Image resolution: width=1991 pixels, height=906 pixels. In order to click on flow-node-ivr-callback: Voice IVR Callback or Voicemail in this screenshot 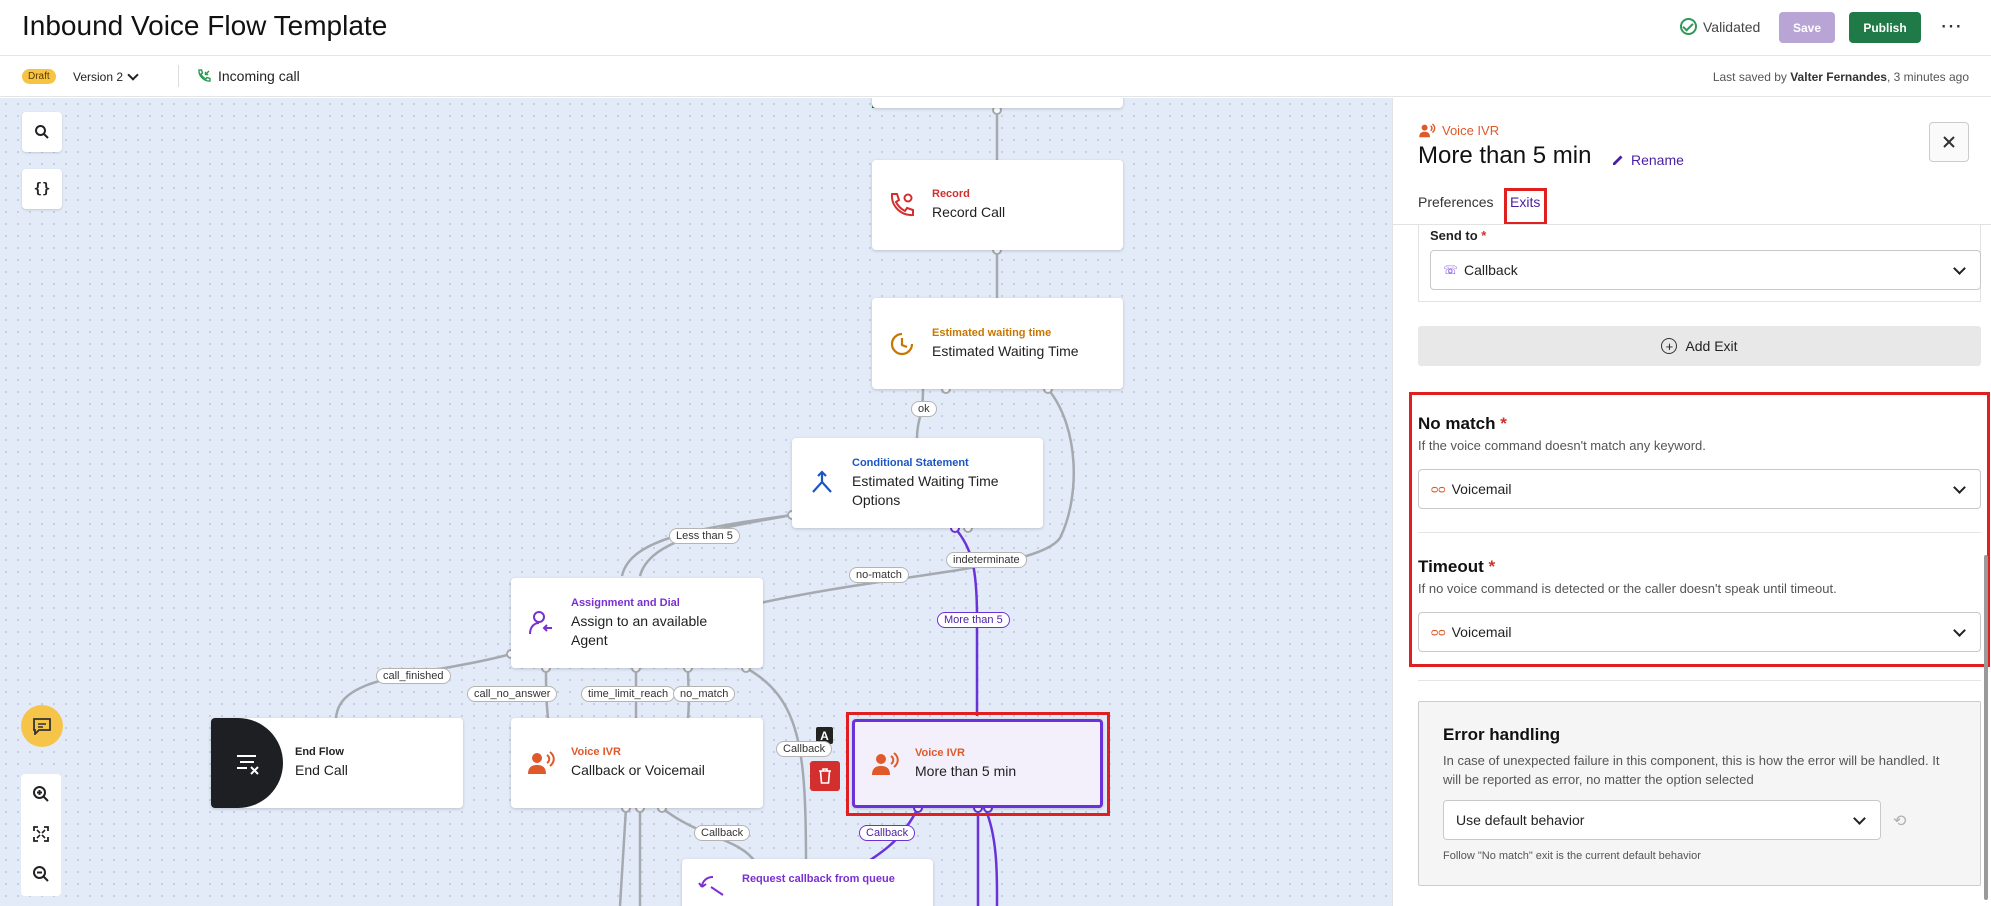, I will do `click(637, 763)`.